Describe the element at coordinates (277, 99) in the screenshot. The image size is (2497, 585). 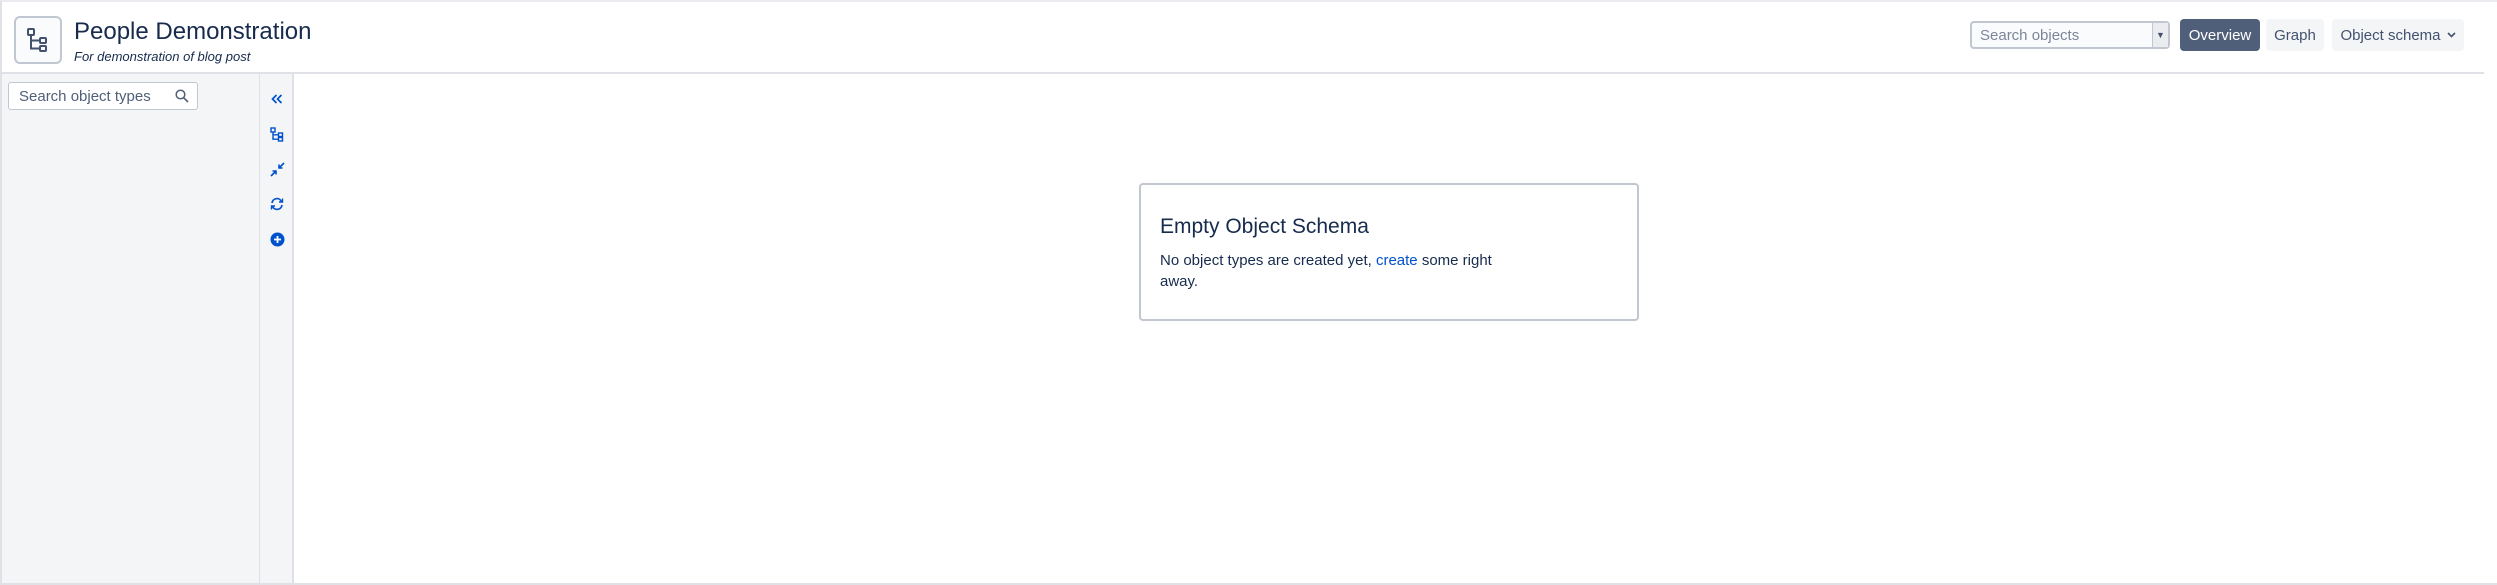
I see `collapse-sidebar-icon` at that location.